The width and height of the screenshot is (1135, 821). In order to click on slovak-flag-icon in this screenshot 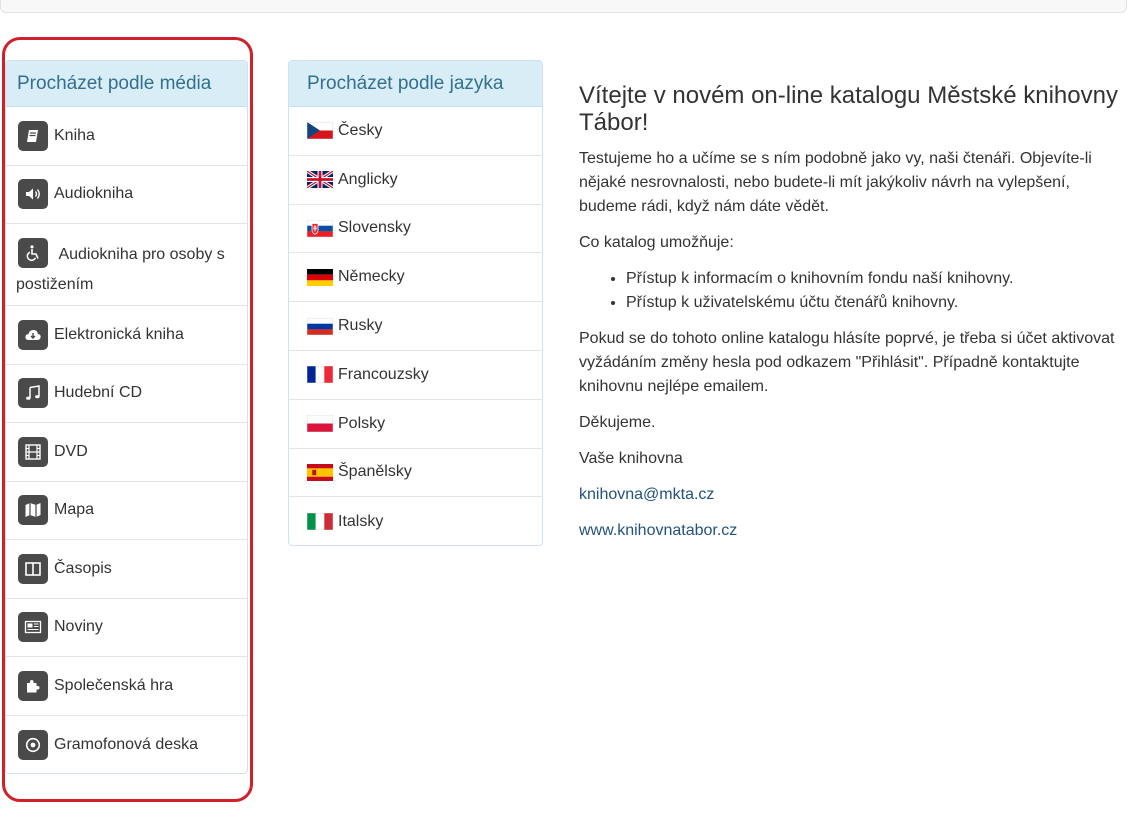, I will do `click(320, 228)`.